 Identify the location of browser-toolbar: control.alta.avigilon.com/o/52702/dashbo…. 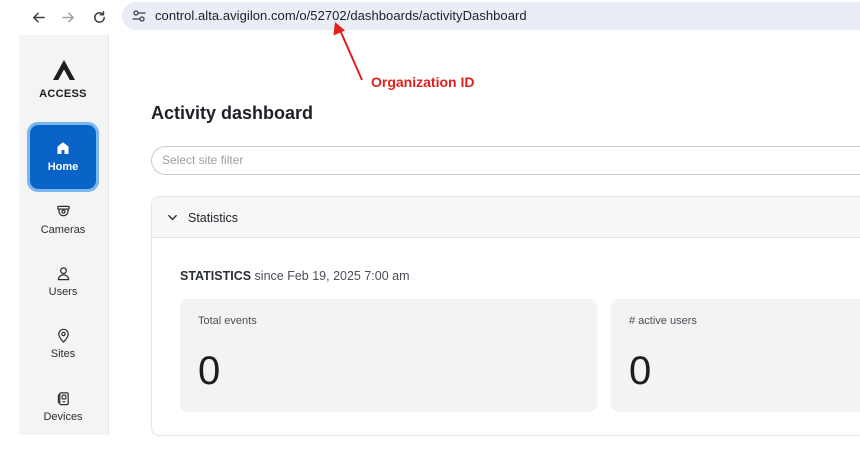
(430, 17).